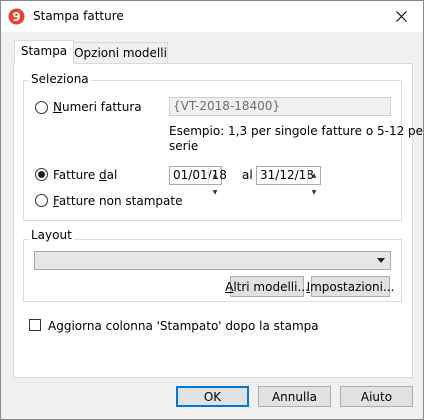  I want to click on numeri-fattura-value: {VT-2018-18400}, so click(227, 106).